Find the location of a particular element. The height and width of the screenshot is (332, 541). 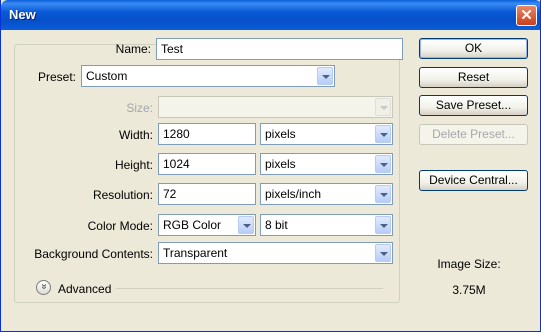

name-input: Test is located at coordinates (279, 49).